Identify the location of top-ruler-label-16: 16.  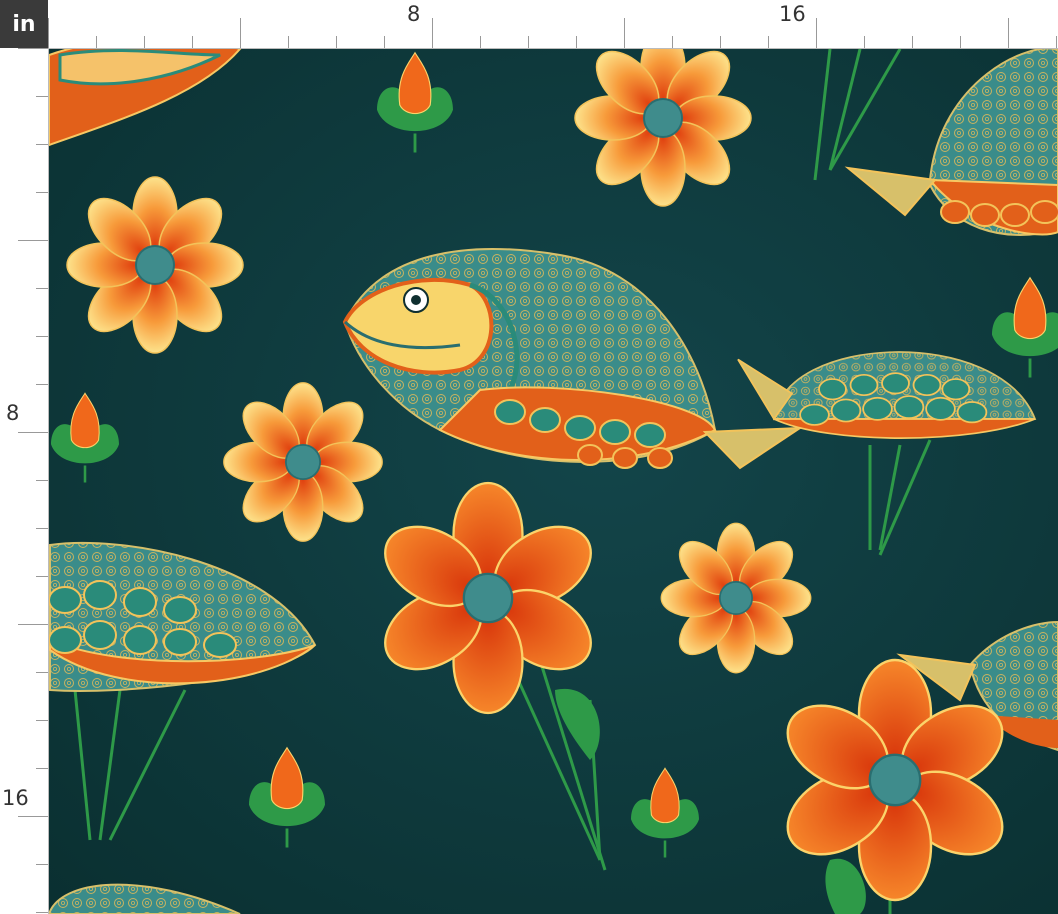
(792, 14).